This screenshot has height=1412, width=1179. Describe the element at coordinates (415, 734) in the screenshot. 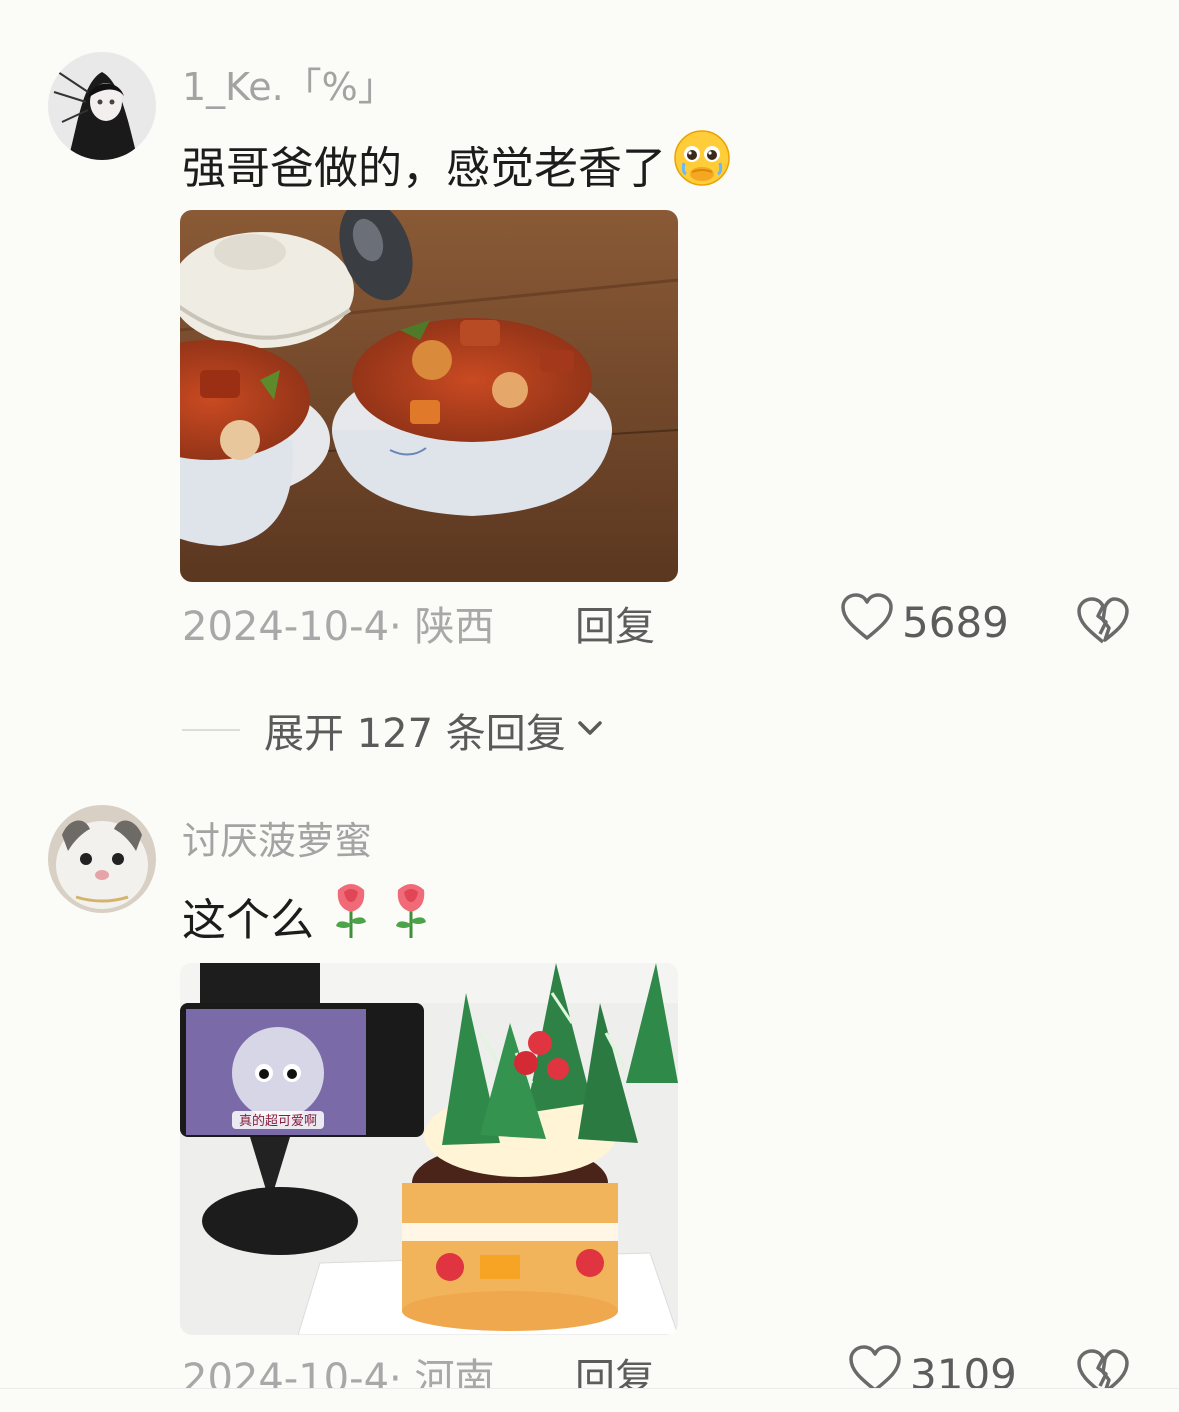

I see `expand-replies-label: 展开 127 条回复` at that location.